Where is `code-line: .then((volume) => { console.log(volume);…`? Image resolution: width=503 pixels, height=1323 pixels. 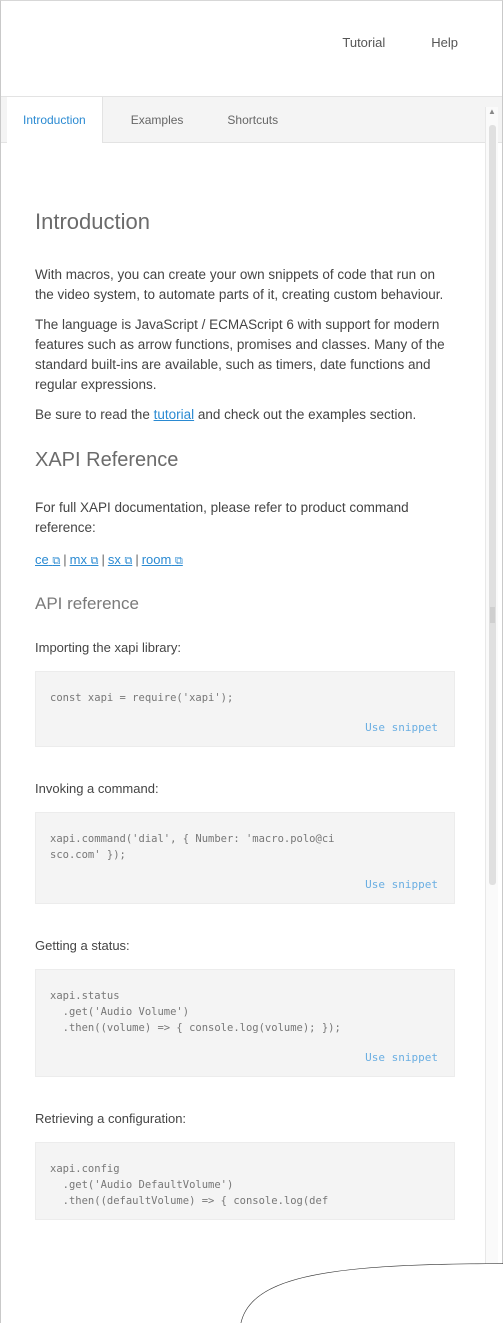
code-line: .then((volume) => { console.log(volume);… is located at coordinates (195, 1028).